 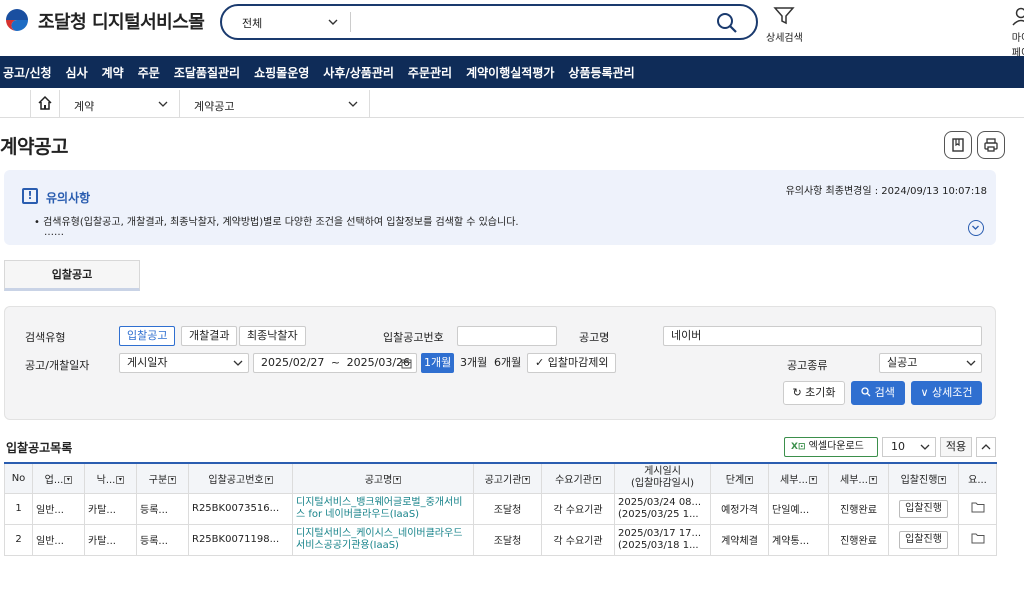 I want to click on search-scope-select: 전체, so click(x=252, y=23).